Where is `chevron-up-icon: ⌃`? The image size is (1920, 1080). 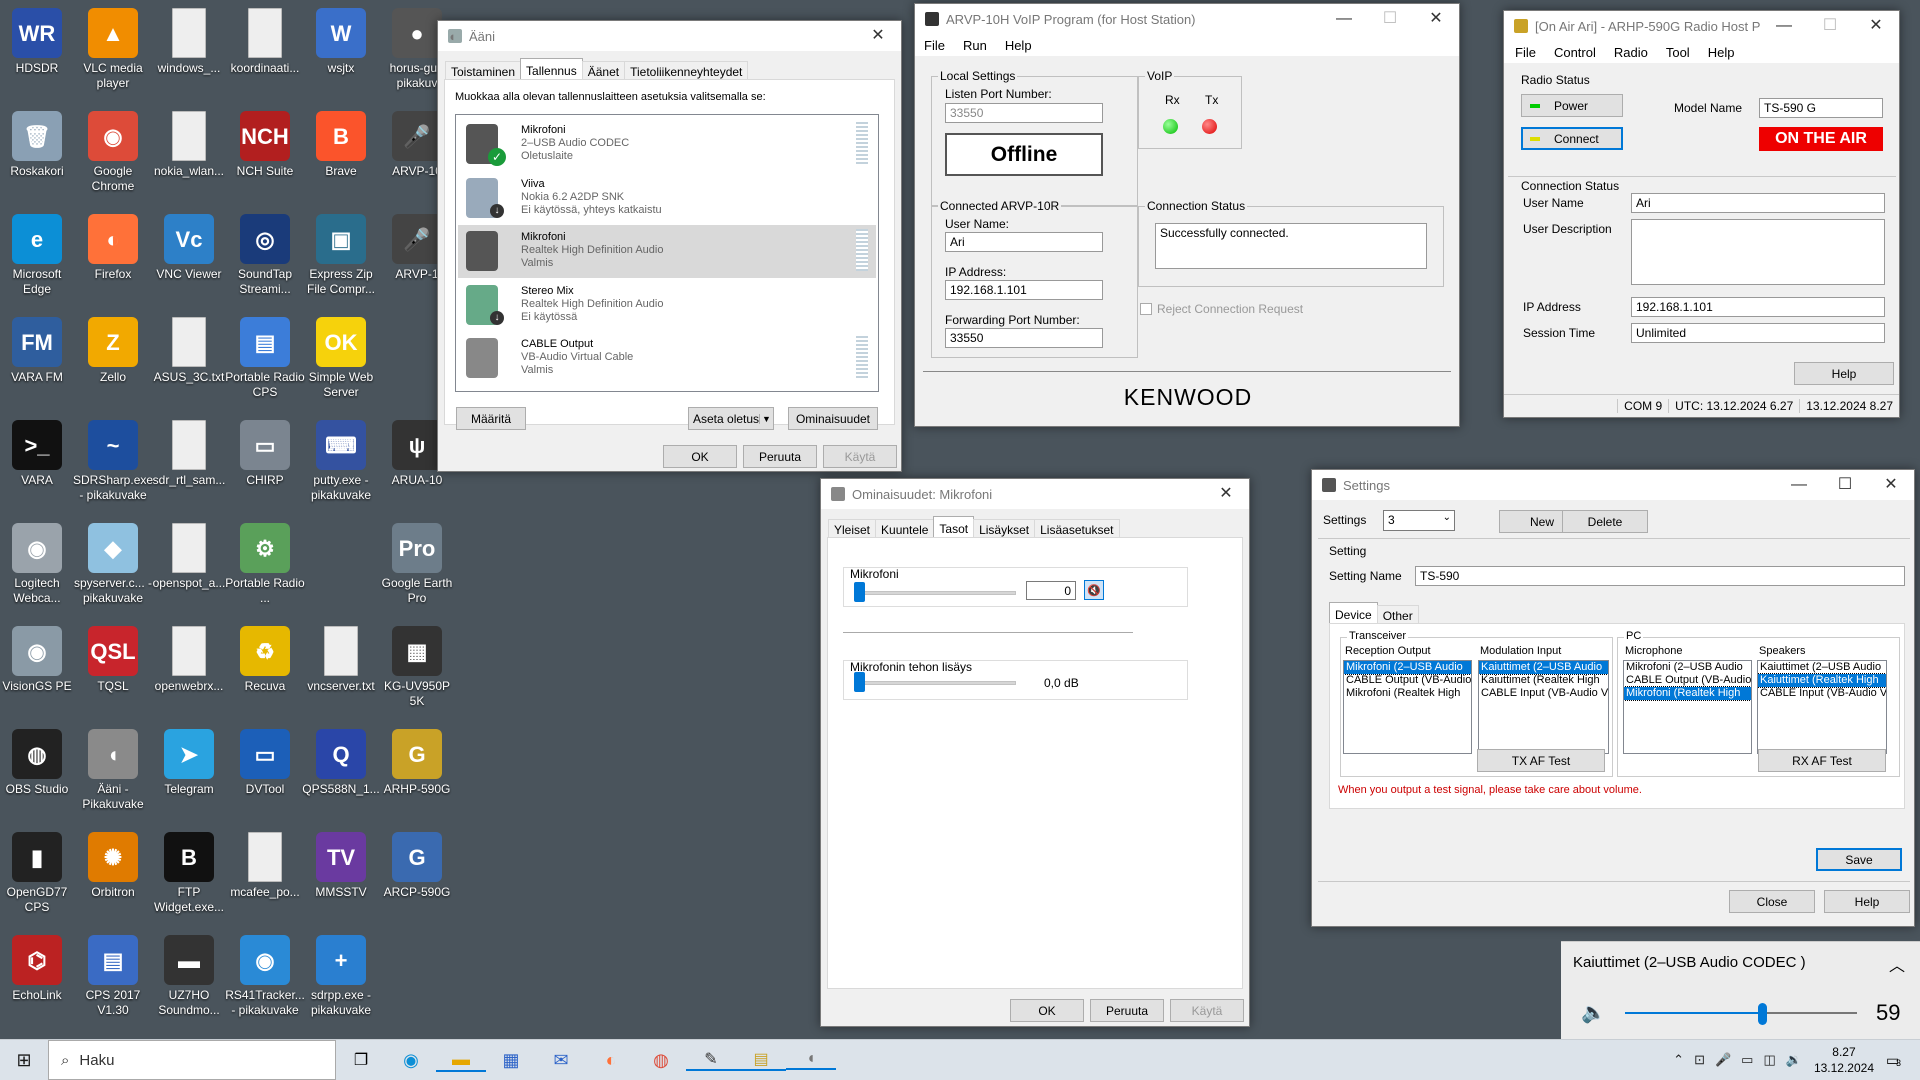
chevron-up-icon: ⌃ is located at coordinates (1678, 1060).